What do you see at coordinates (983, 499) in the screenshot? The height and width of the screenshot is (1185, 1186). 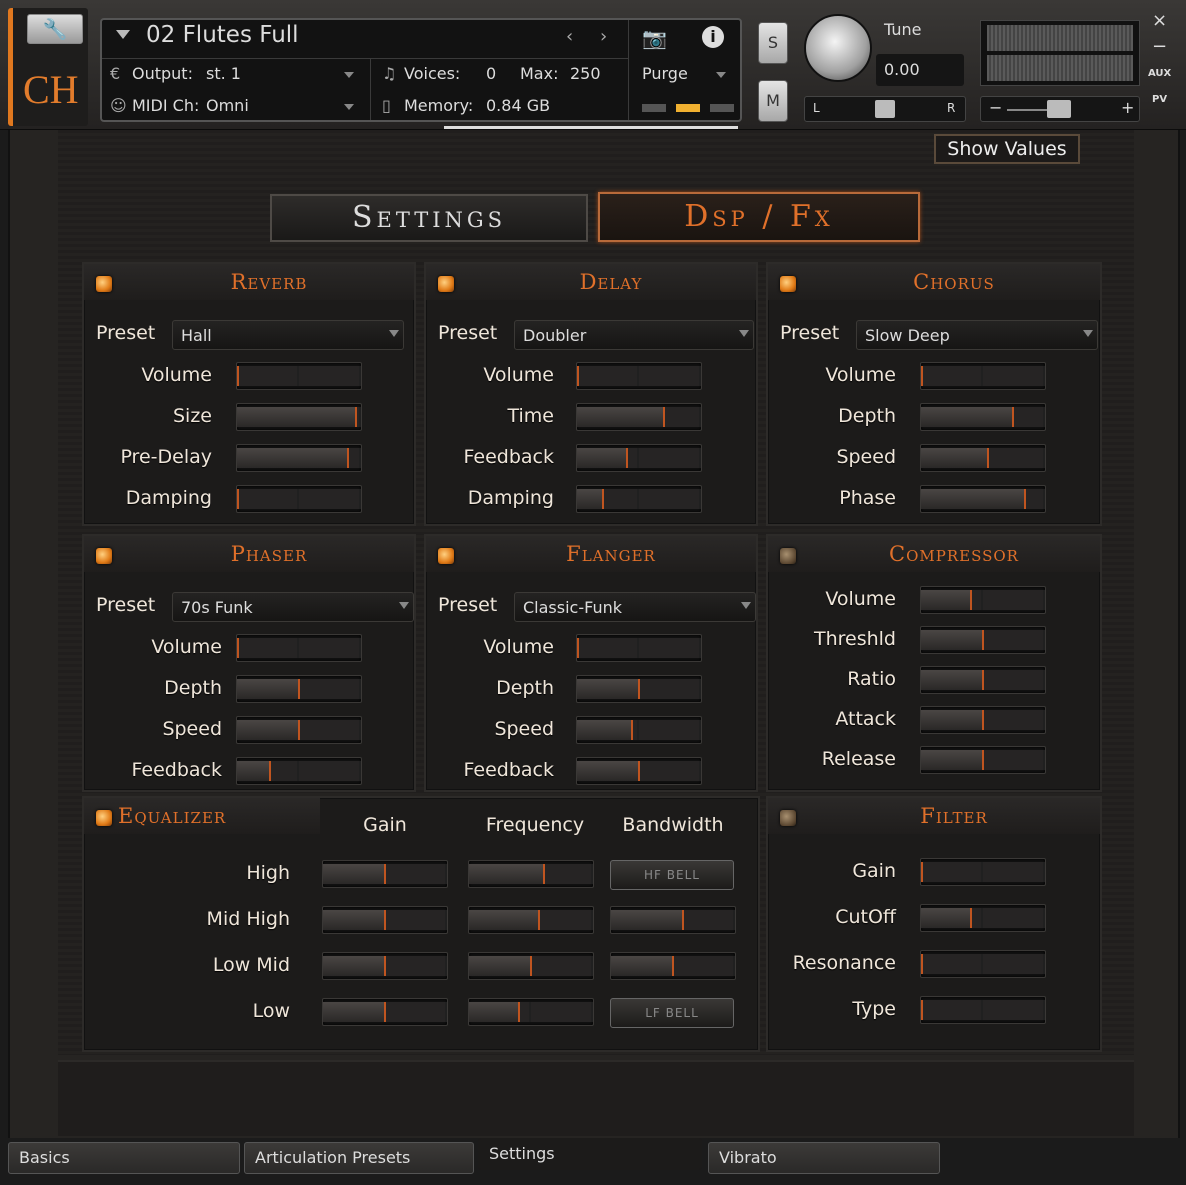 I see `chorus-slider-phase` at bounding box center [983, 499].